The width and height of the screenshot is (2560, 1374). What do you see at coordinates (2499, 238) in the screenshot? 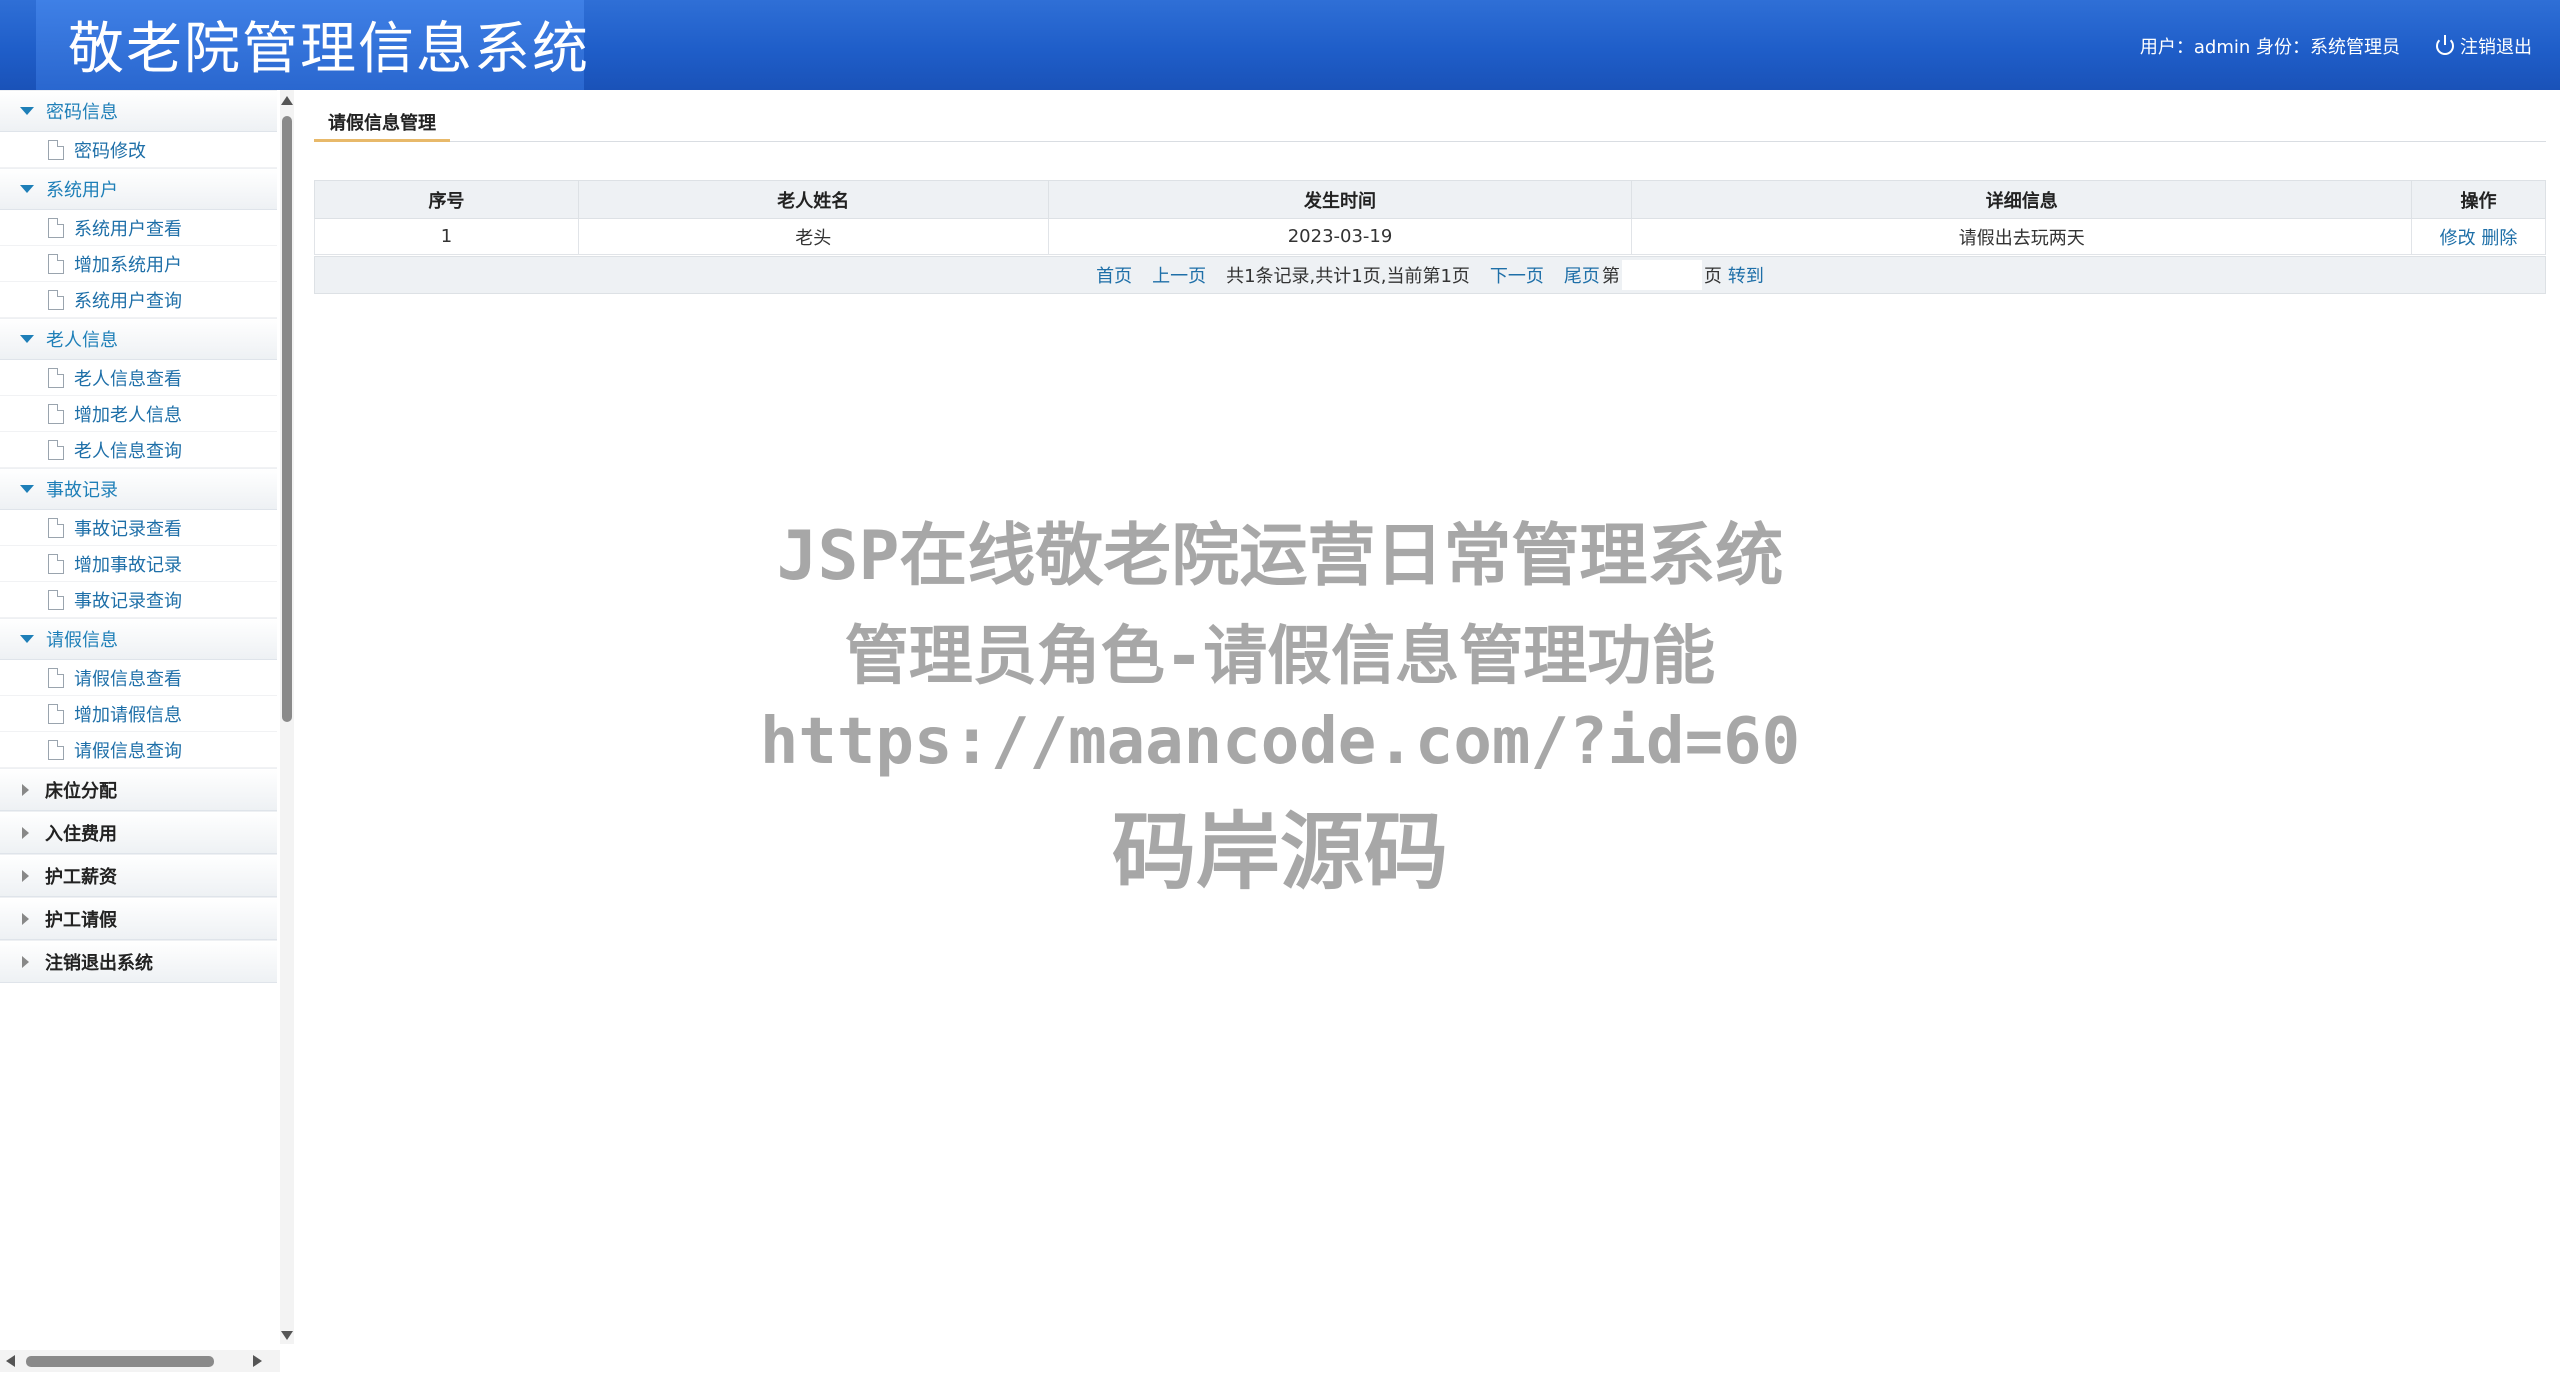
I see `delete-link: 删除` at bounding box center [2499, 238].